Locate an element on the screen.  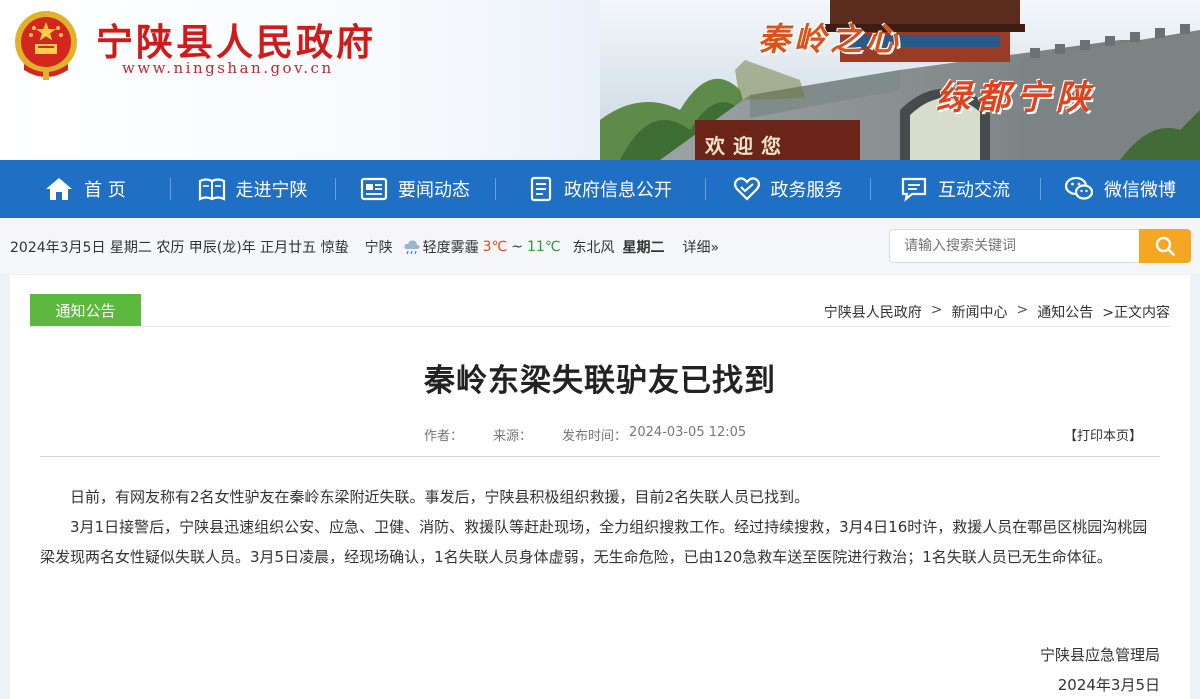
nav-item-label: 政务服务 is located at coordinates (806, 190).